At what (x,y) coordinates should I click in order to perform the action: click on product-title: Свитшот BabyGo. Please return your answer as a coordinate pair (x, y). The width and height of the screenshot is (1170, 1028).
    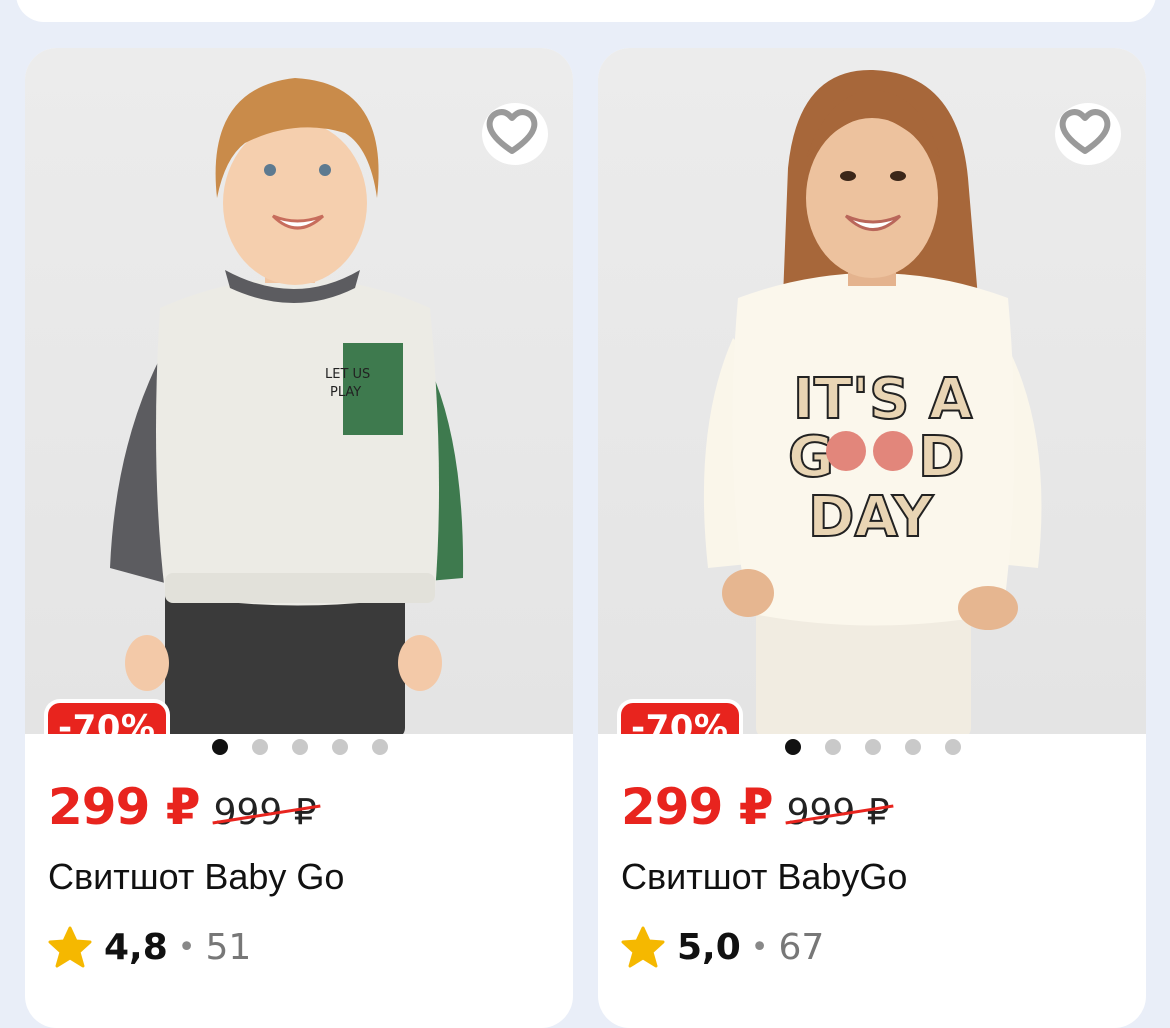
    Looking at the image, I should click on (764, 877).